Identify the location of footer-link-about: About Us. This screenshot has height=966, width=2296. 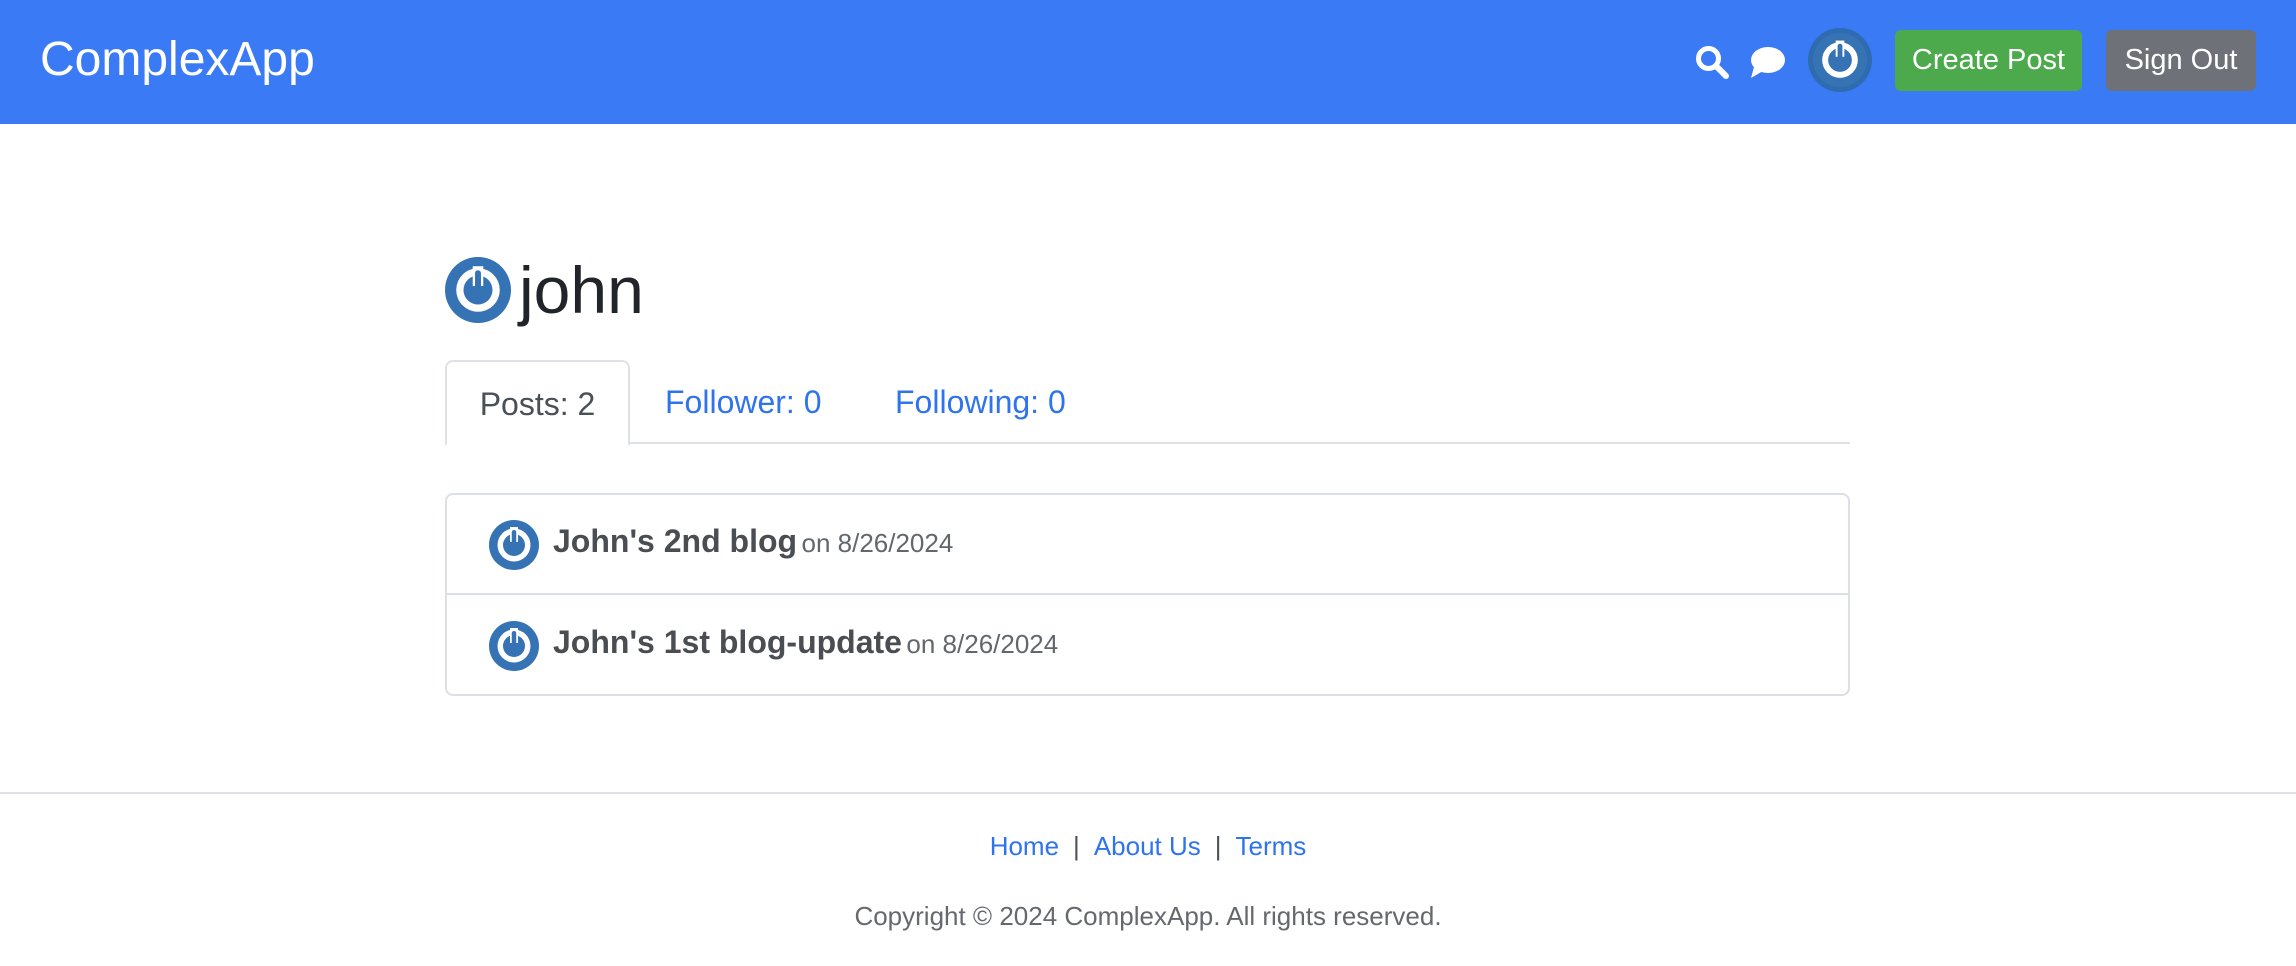
(1147, 846).